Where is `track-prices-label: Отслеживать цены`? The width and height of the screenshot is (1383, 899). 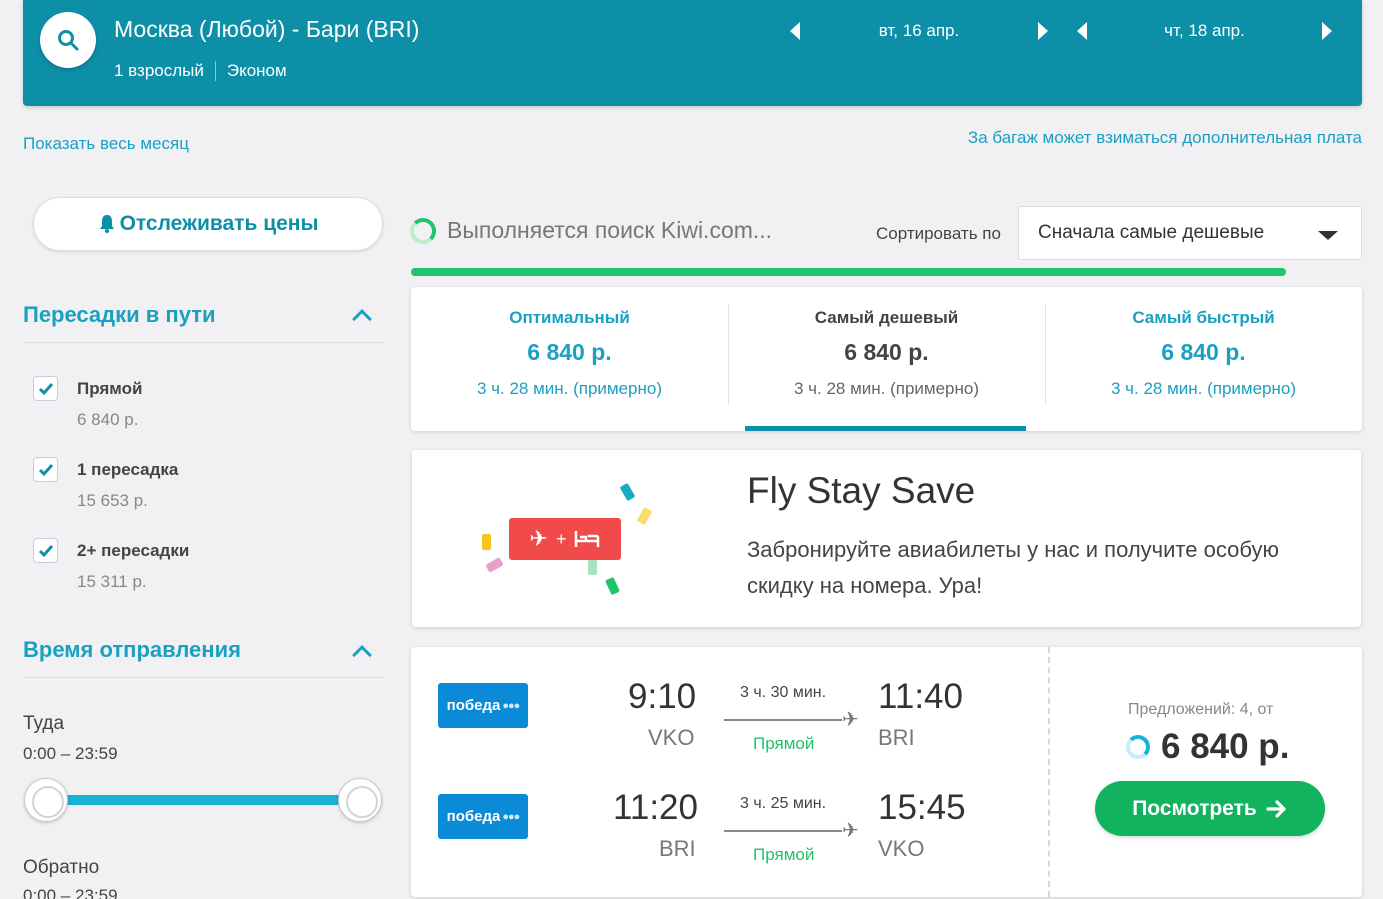
track-prices-label: Отслеживать цены is located at coordinates (219, 223).